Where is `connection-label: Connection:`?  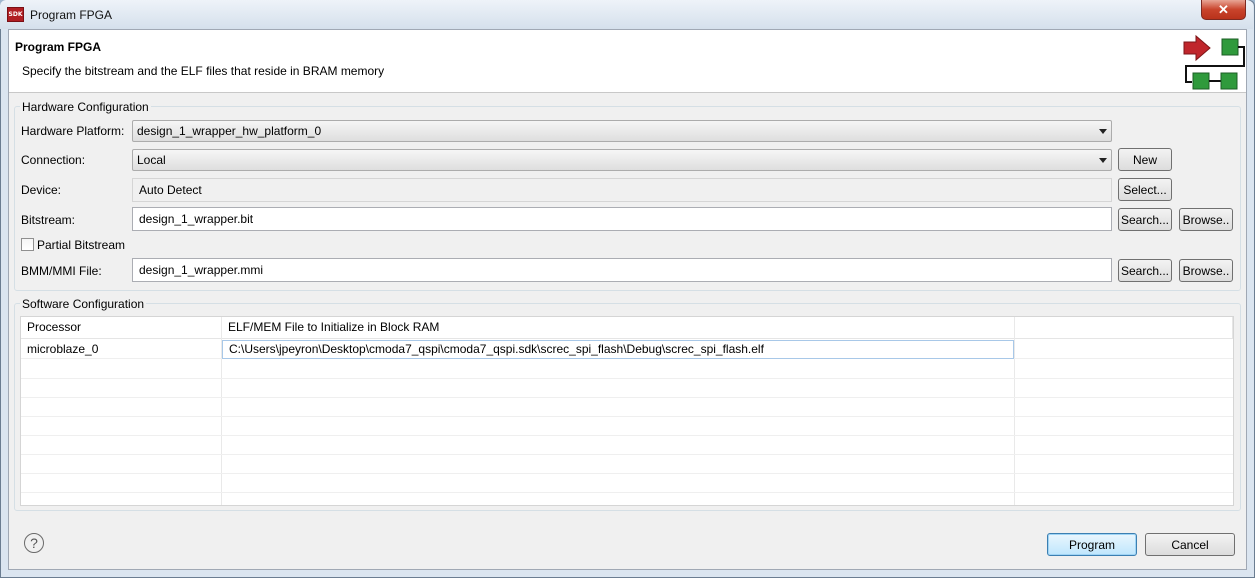 connection-label: Connection: is located at coordinates (53, 160).